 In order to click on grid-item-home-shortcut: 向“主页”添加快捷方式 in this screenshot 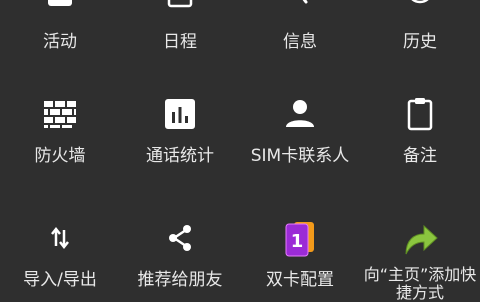, I will do `click(420, 260)`.